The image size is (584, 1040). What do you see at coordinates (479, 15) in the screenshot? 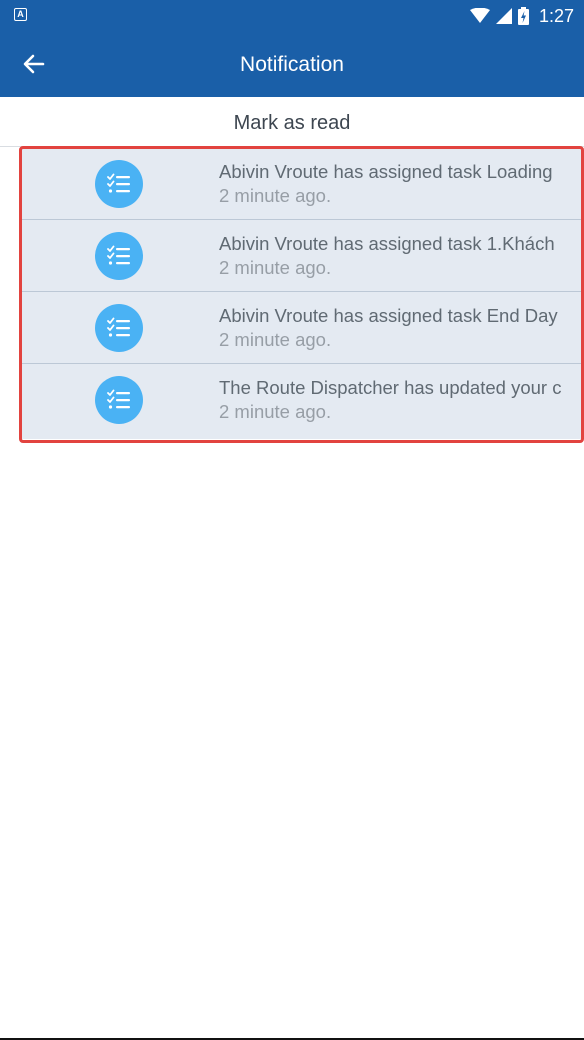
I see `wifi-icon` at bounding box center [479, 15].